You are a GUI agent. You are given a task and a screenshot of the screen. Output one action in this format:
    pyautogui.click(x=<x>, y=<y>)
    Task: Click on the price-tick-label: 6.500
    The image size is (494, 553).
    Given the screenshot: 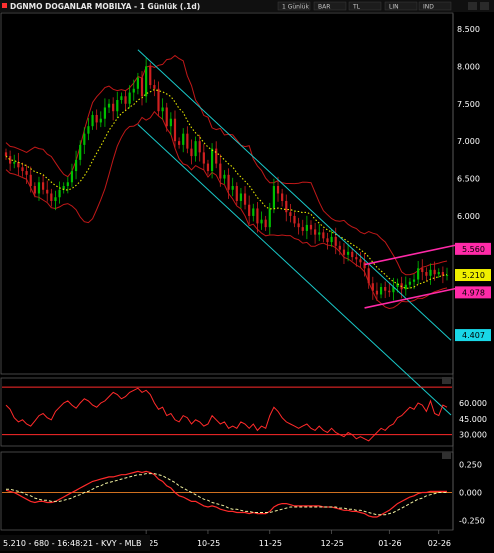 What is the action you would take?
    pyautogui.click(x=468, y=179)
    